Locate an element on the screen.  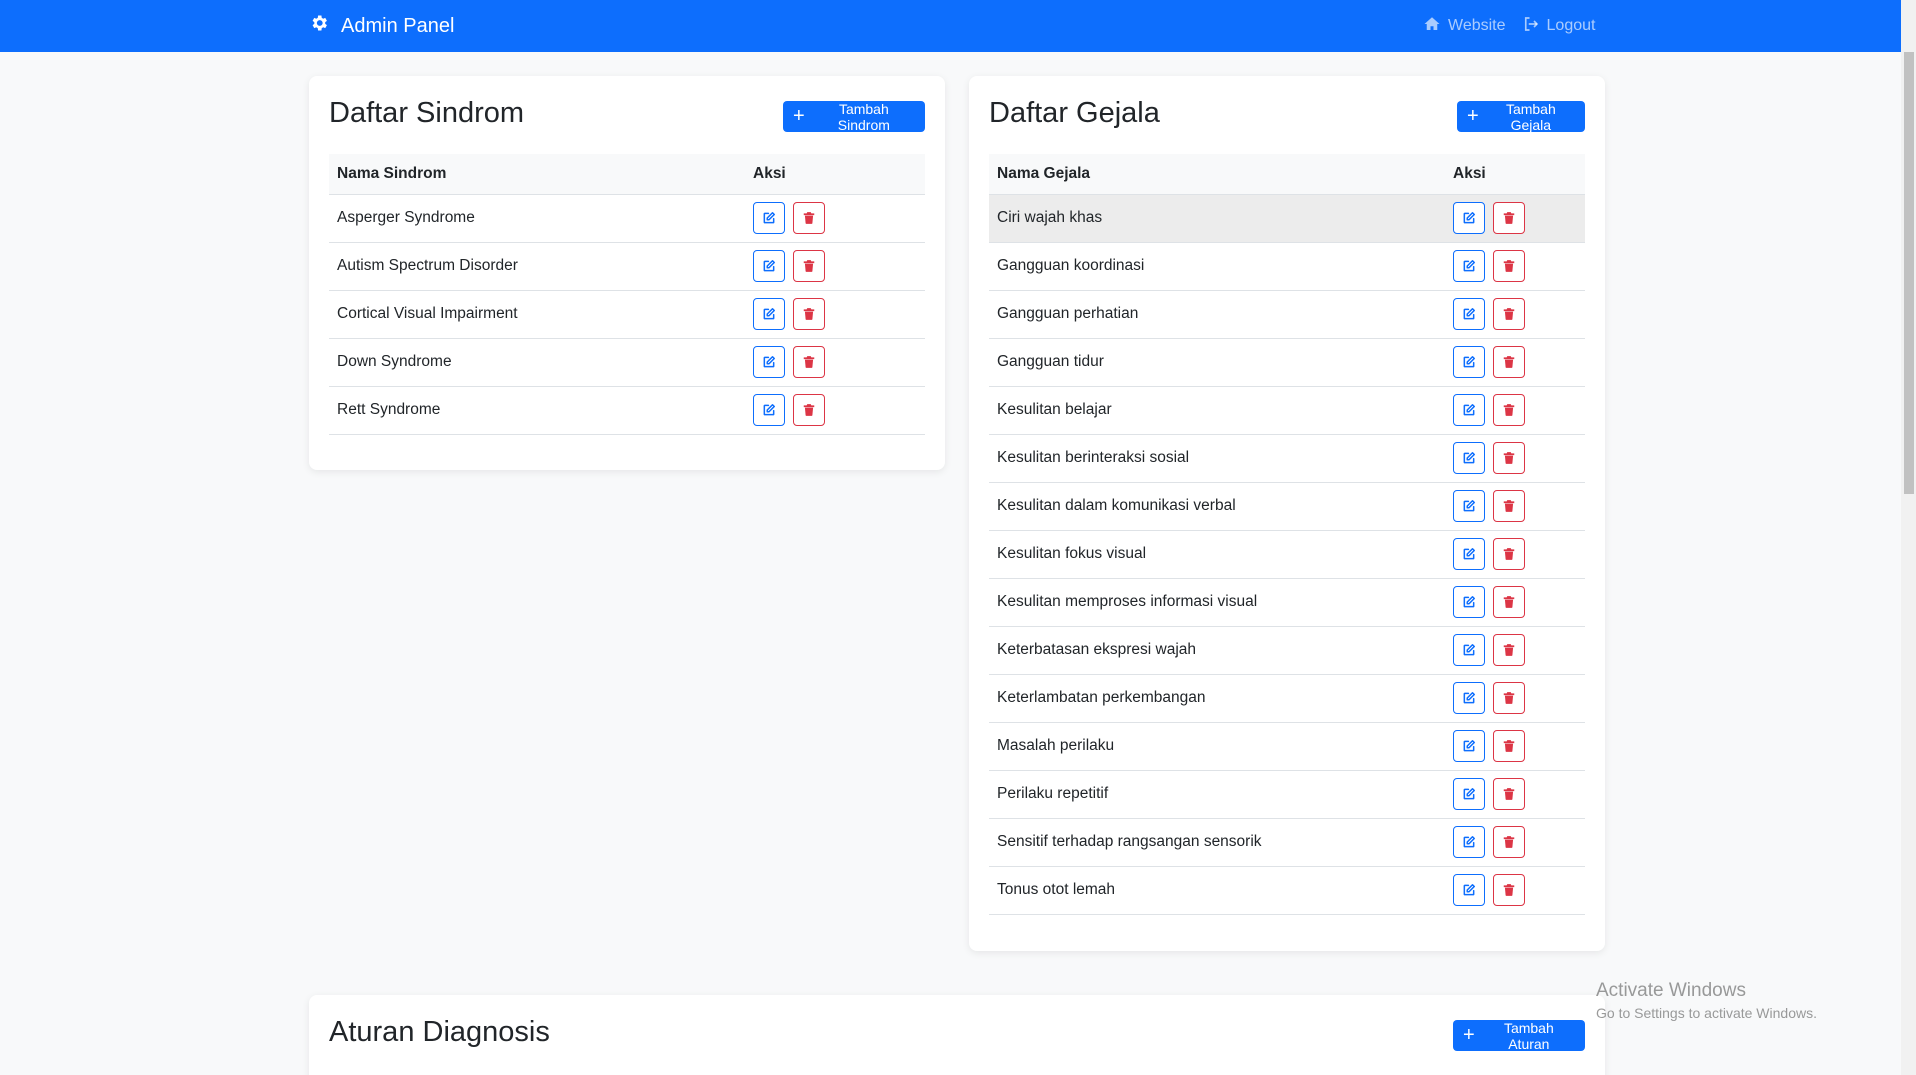
row-name: Kesulitan berinteraksi sosial is located at coordinates (1217, 458).